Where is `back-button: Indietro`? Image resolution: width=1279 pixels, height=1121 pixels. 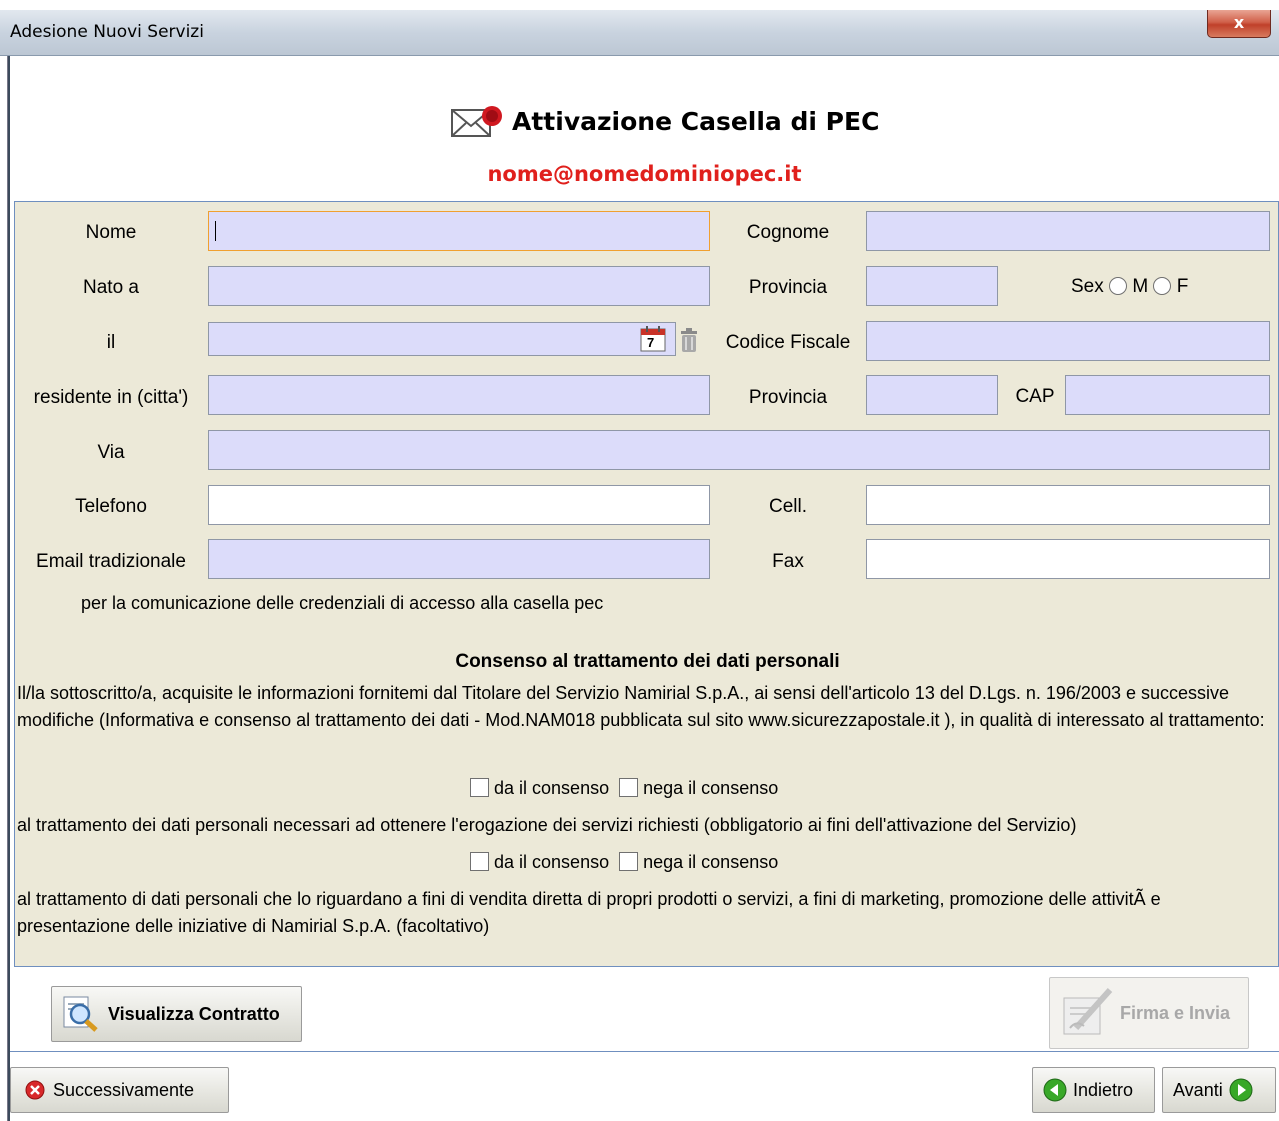 back-button: Indietro is located at coordinates (1093, 1090).